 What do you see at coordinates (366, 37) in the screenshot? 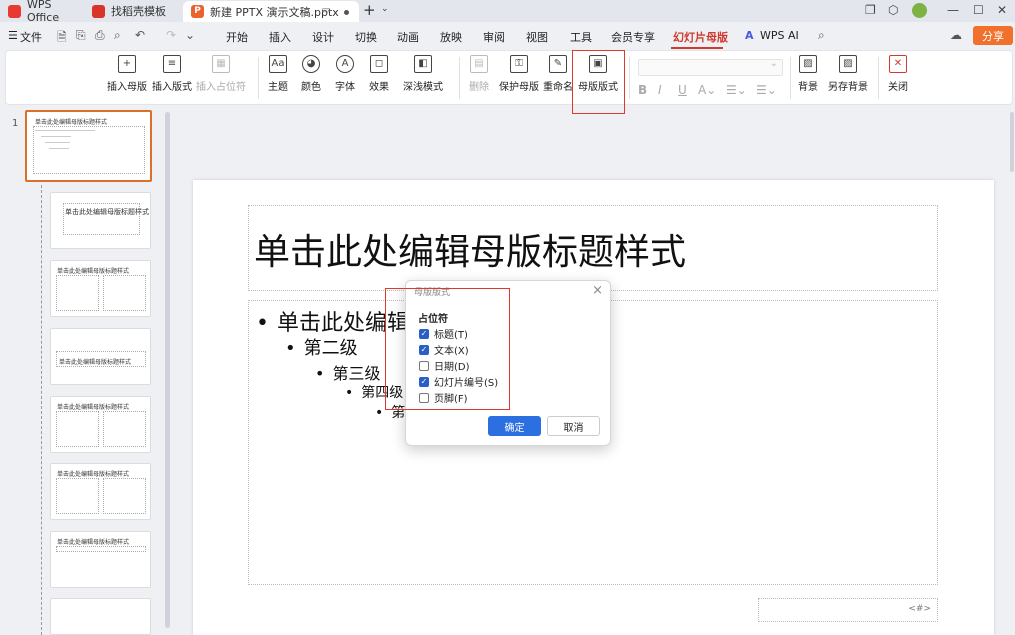
I see `menu-transition: 切换` at bounding box center [366, 37].